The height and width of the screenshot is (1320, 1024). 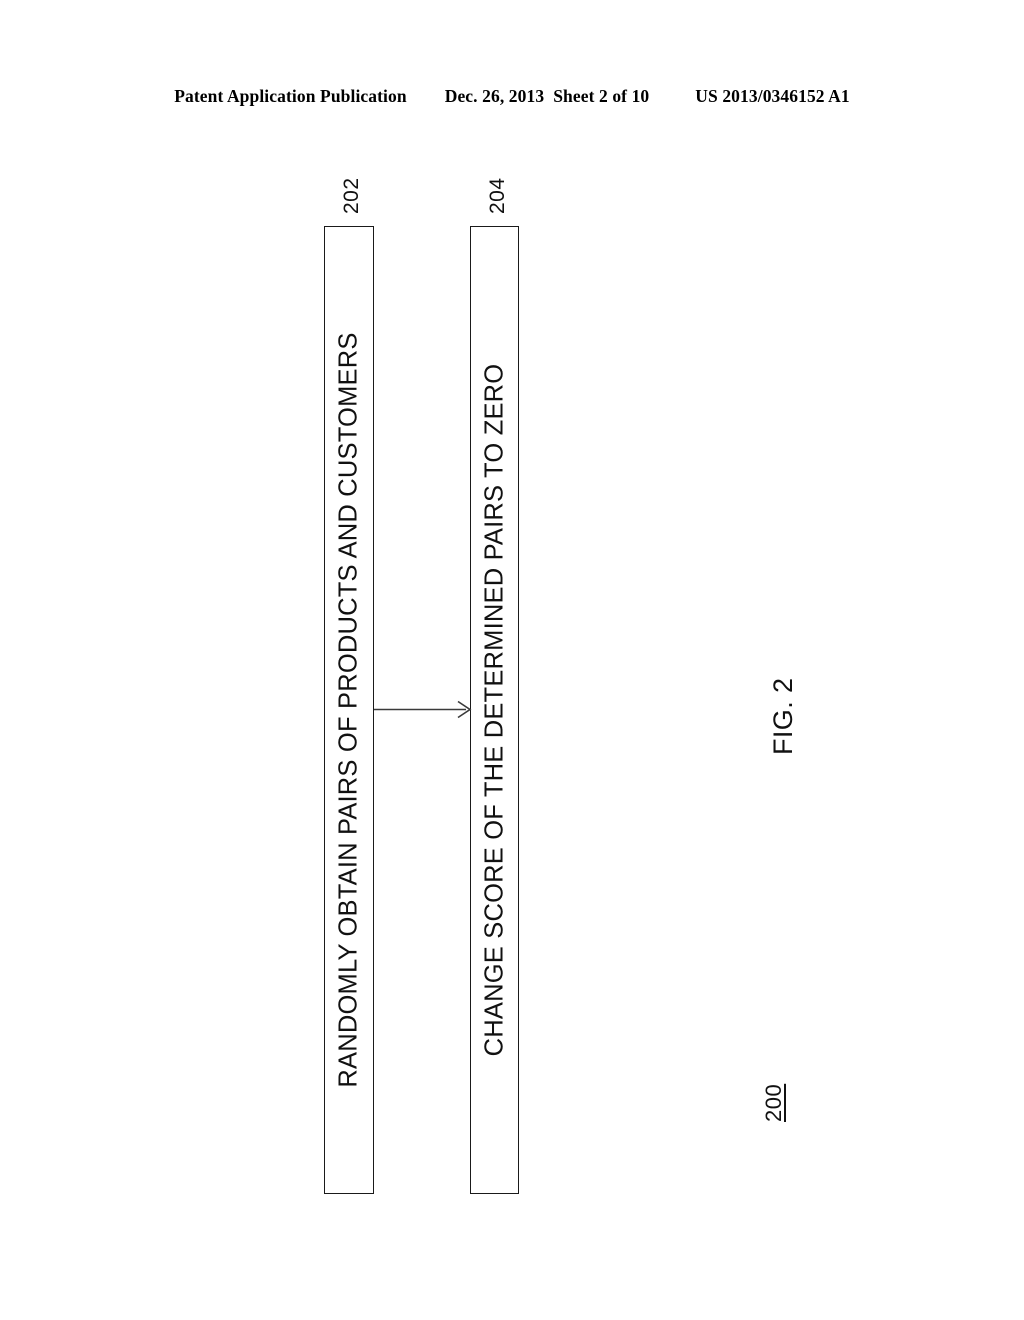 What do you see at coordinates (351, 195) in the screenshot?
I see `reference-numeral-202: 202` at bounding box center [351, 195].